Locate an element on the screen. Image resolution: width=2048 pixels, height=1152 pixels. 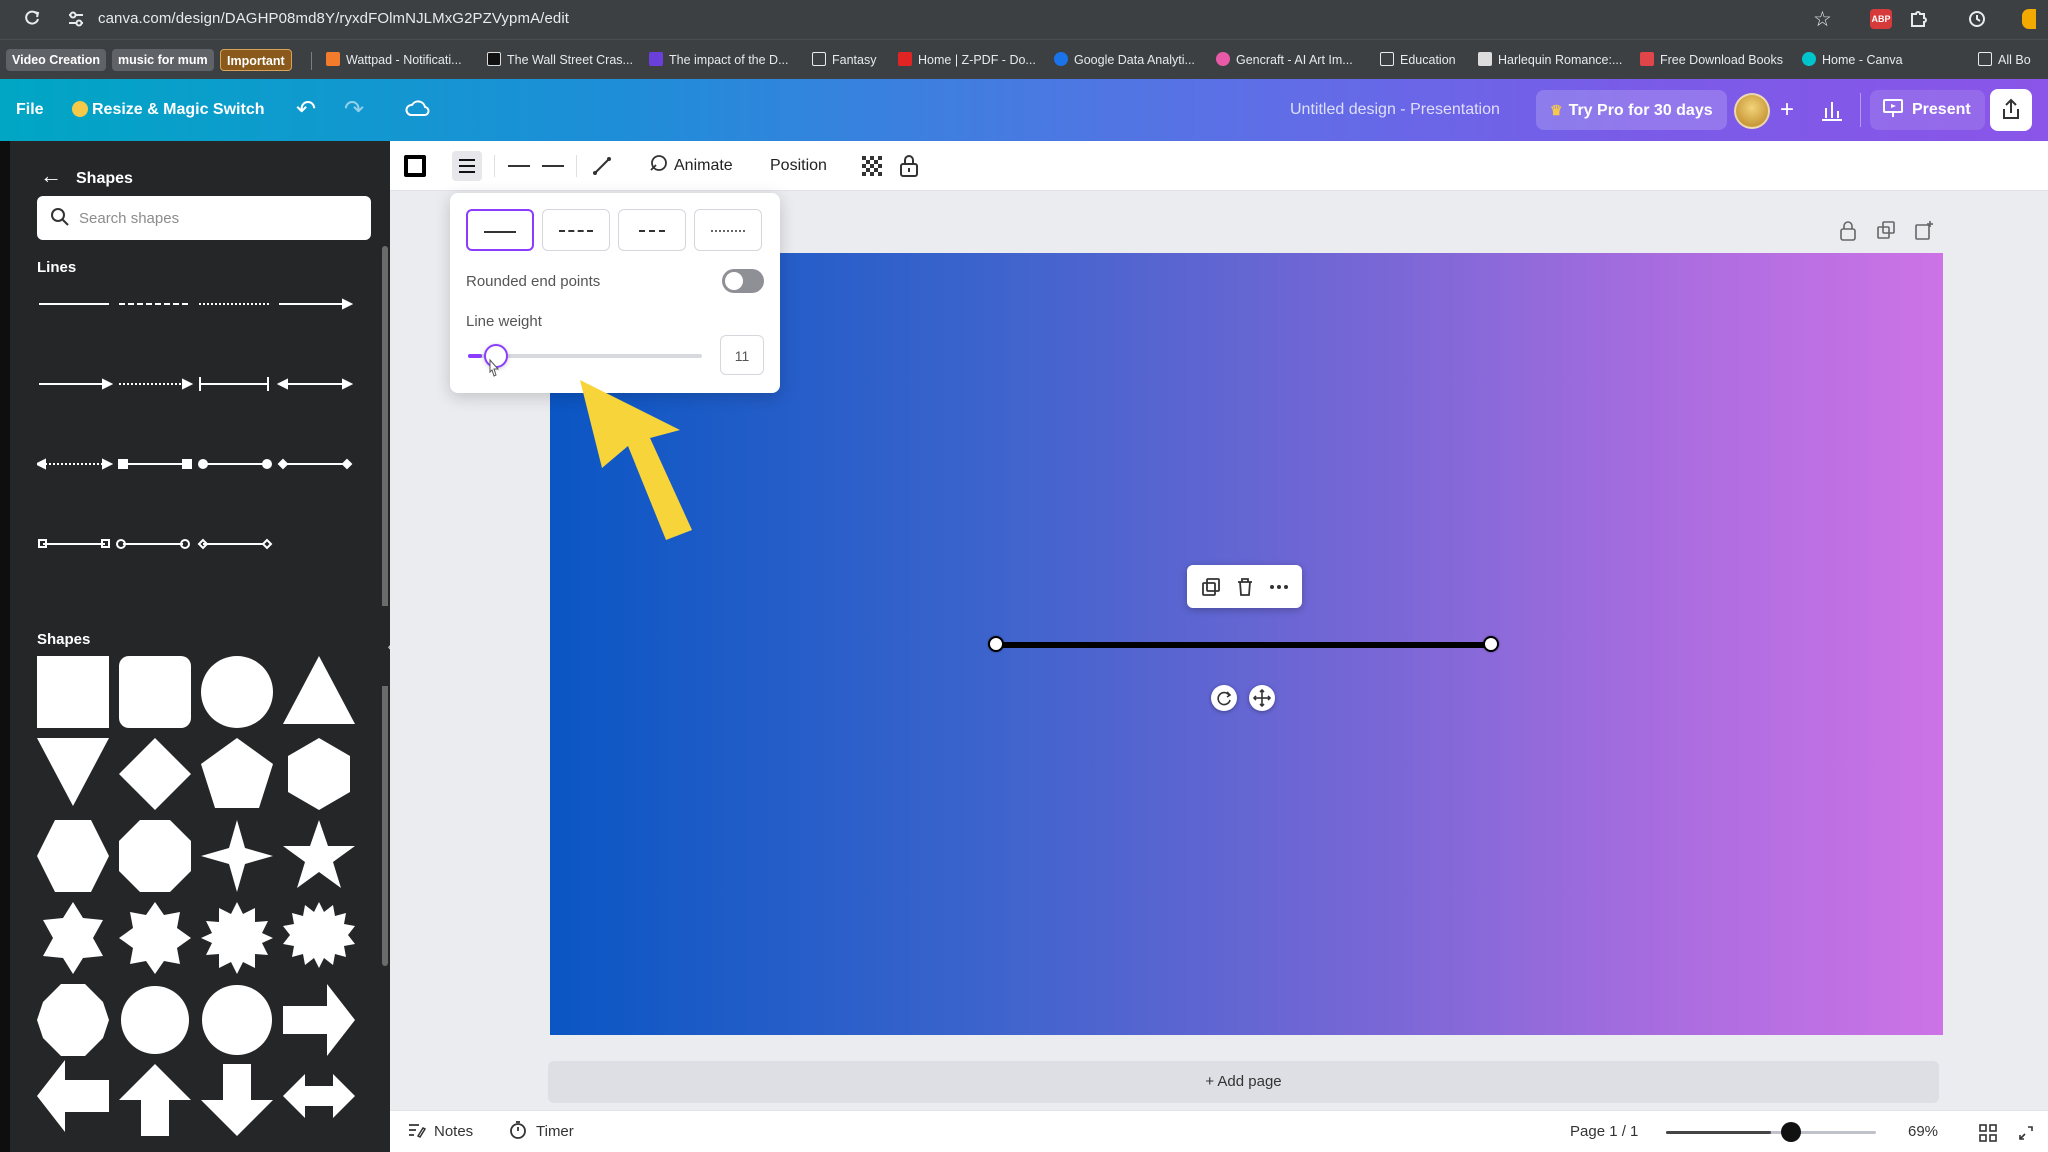
duplicate-icon is located at coordinates (1211, 587).